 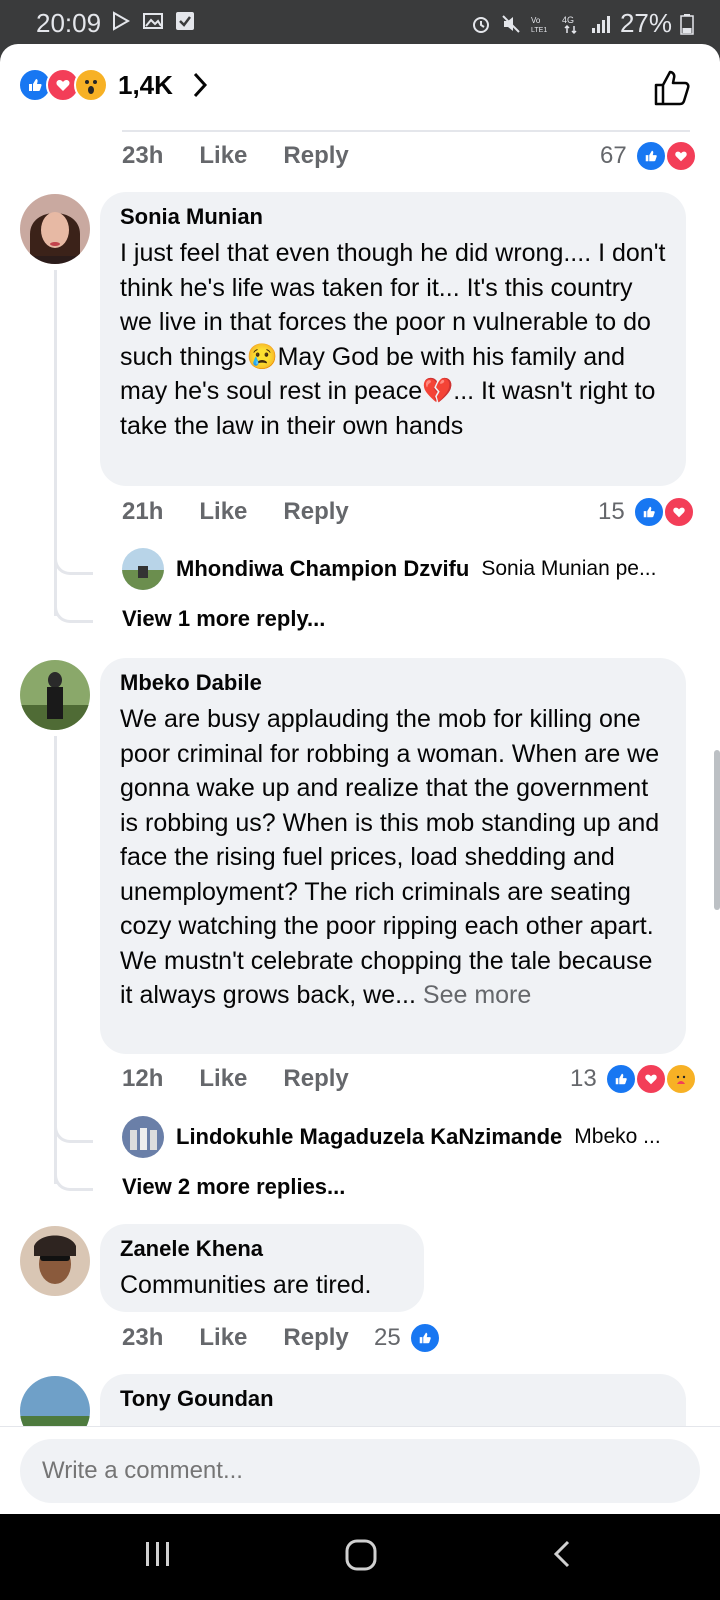 What do you see at coordinates (611, 511) in the screenshot?
I see `reaction-count: 15` at bounding box center [611, 511].